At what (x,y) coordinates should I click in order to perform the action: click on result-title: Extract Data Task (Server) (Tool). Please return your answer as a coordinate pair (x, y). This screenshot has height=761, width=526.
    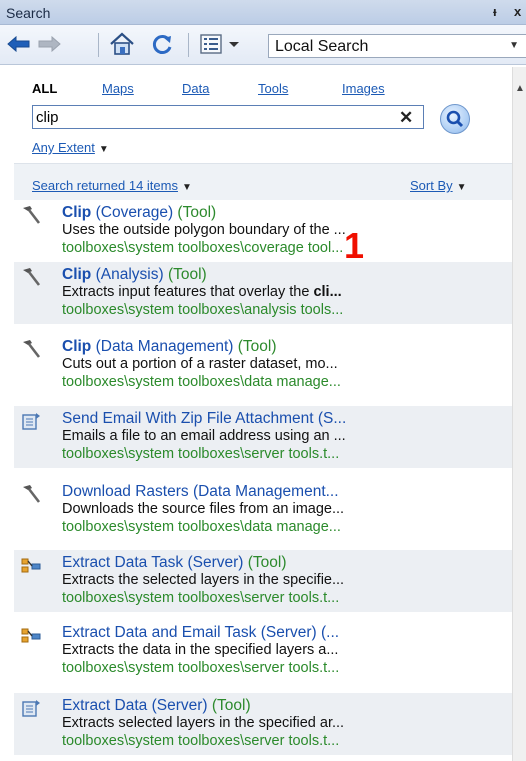
    Looking at the image, I should click on (174, 563).